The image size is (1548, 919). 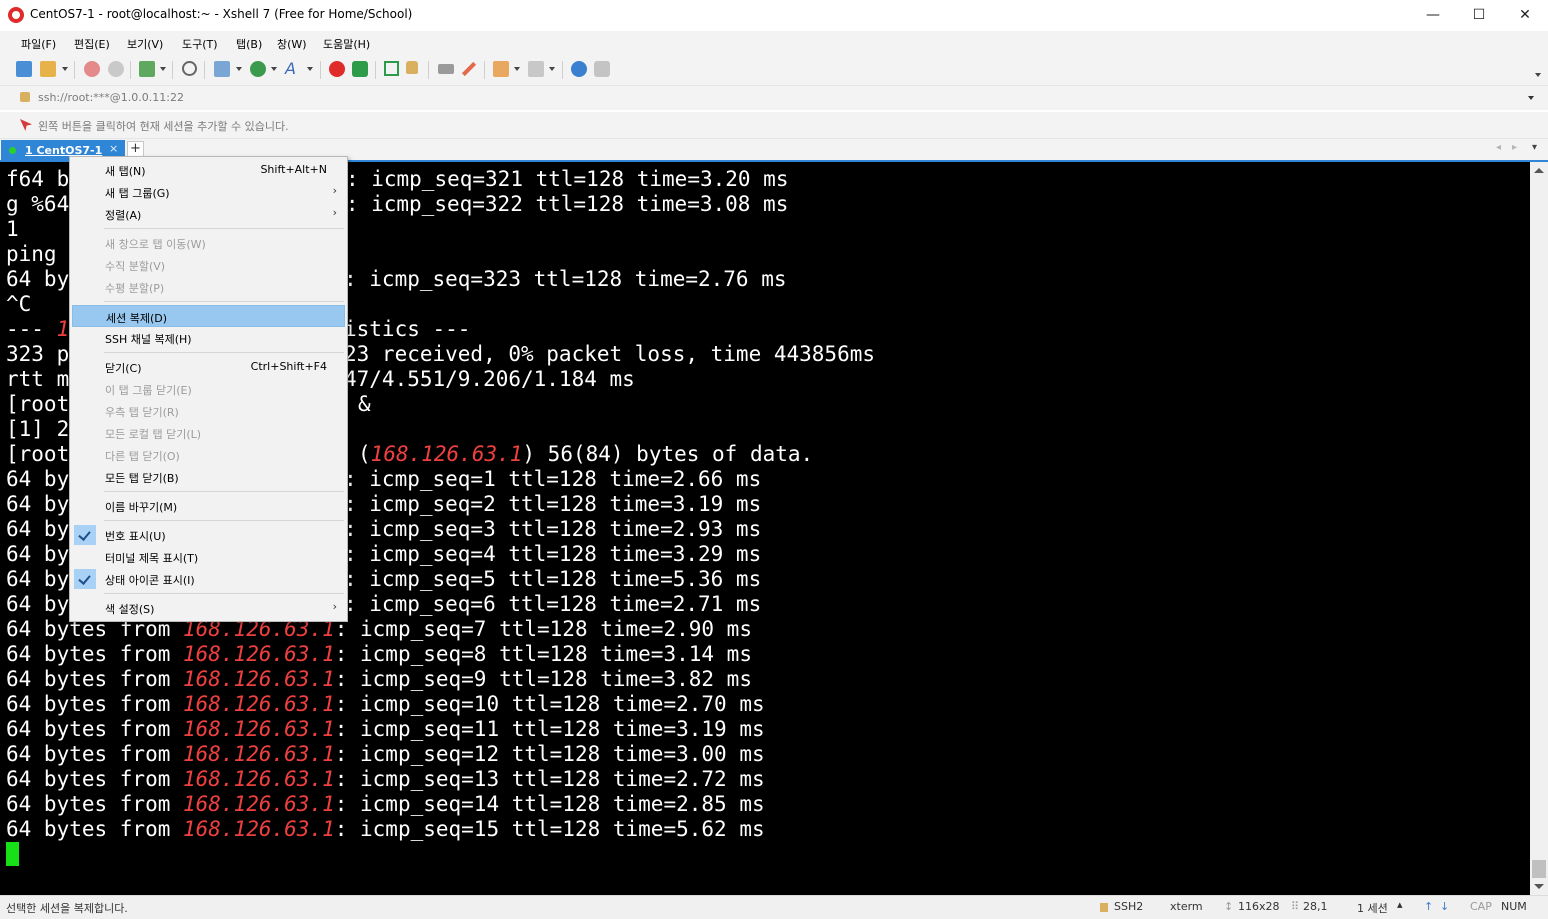 What do you see at coordinates (1481, 906) in the screenshot?
I see `status-caps: CAP` at bounding box center [1481, 906].